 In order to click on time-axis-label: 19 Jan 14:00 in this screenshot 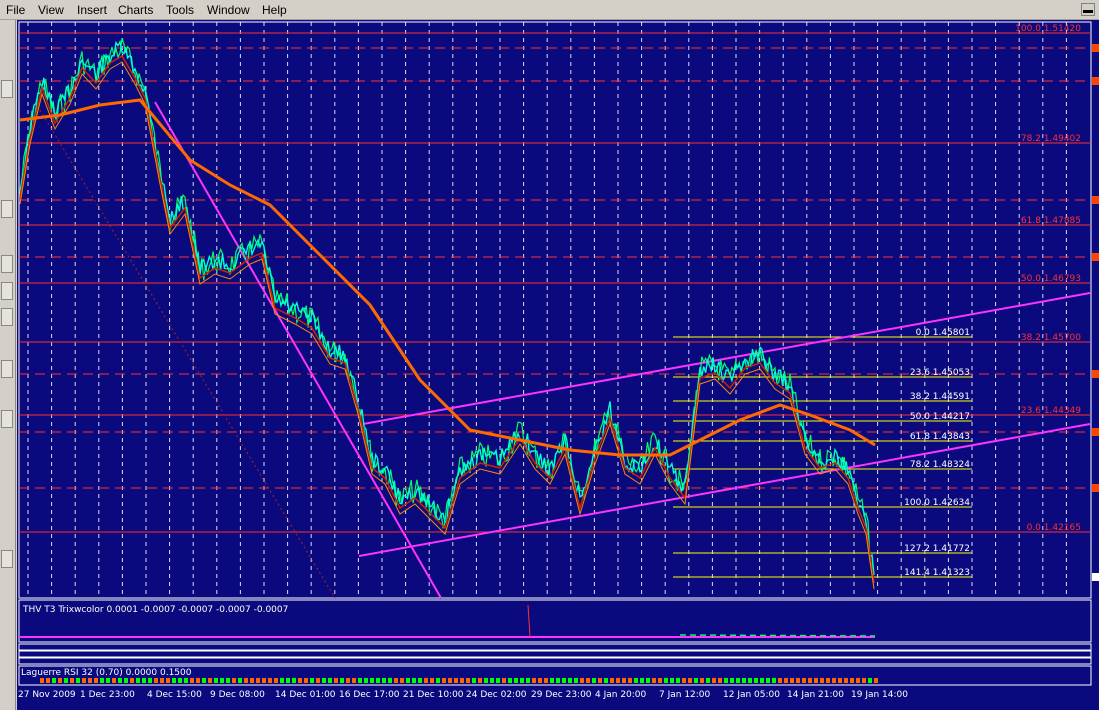, I will do `click(879, 695)`.